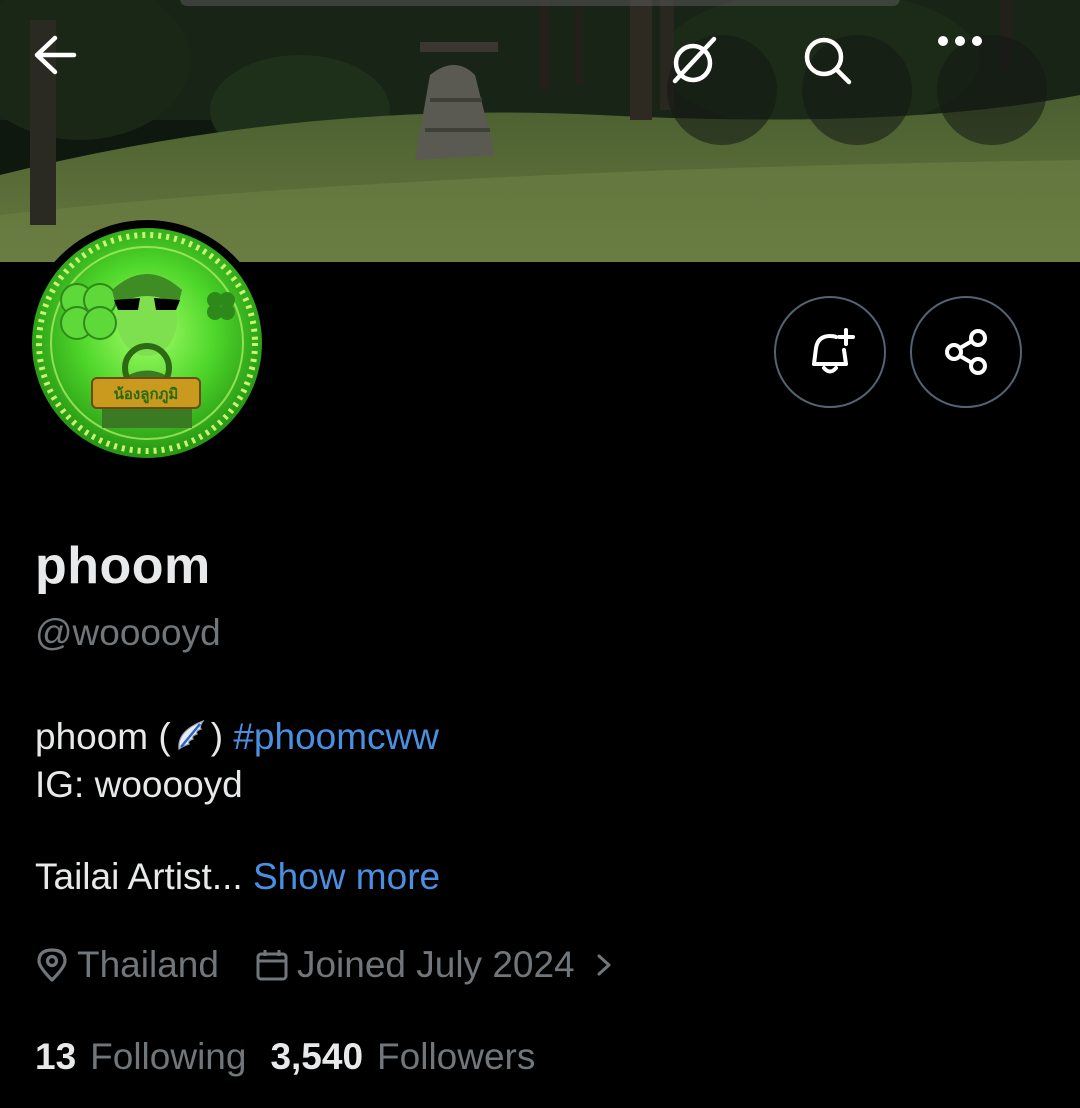 The height and width of the screenshot is (1108, 1080). Describe the element at coordinates (857, 90) in the screenshot. I see `search-button` at that location.